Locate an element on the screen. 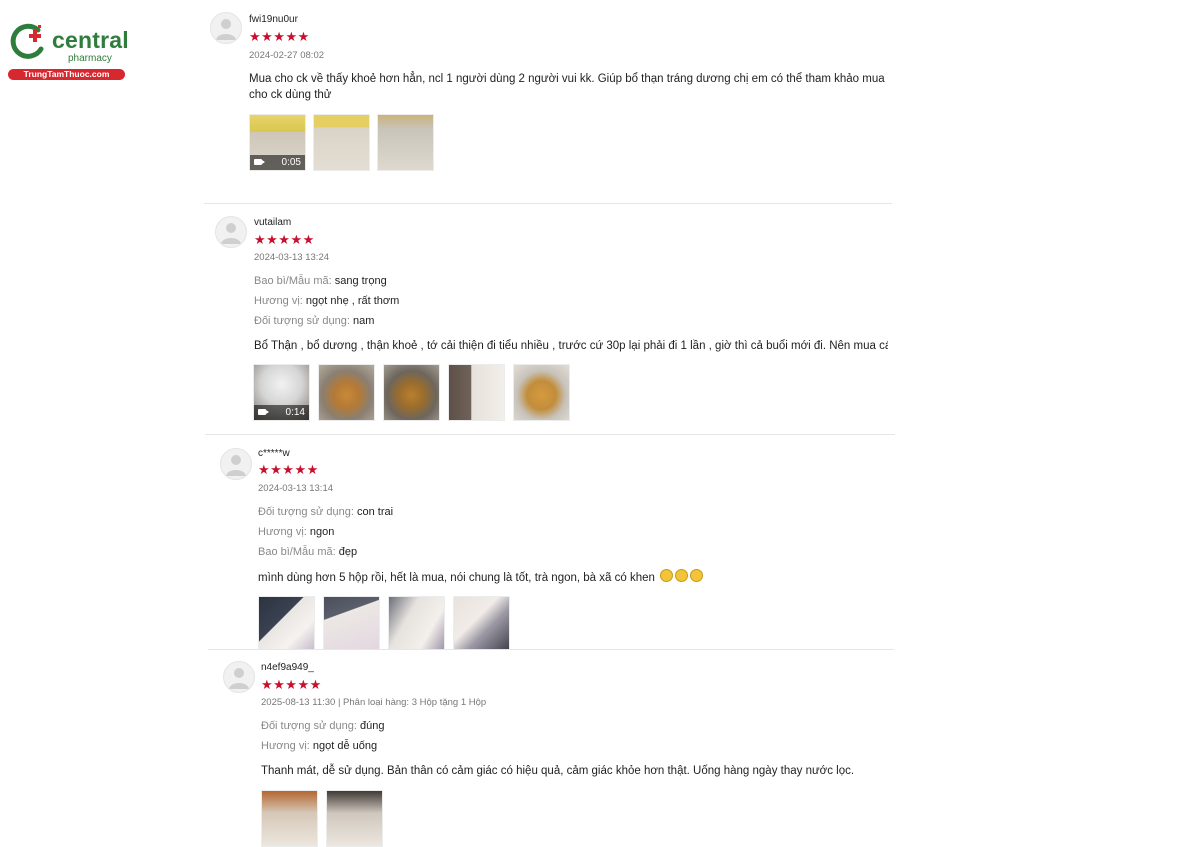 The height and width of the screenshot is (847, 1200). pharmacy-cross-logo-icon is located at coordinates (27, 41).